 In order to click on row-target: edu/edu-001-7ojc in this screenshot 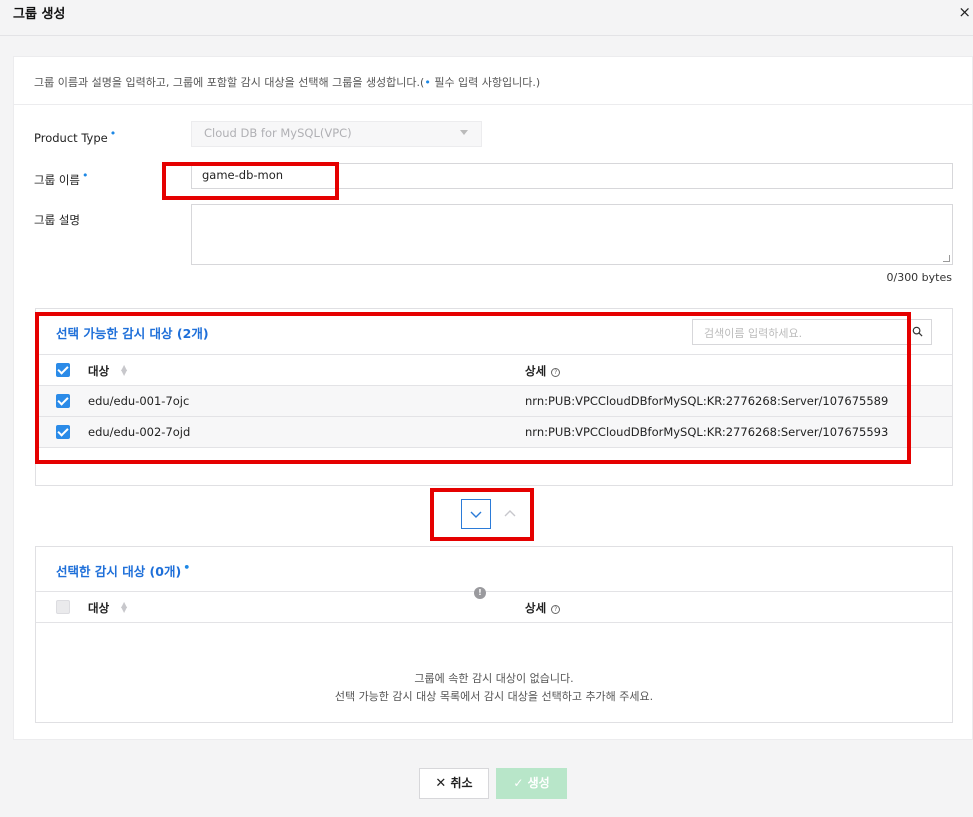, I will do `click(139, 401)`.